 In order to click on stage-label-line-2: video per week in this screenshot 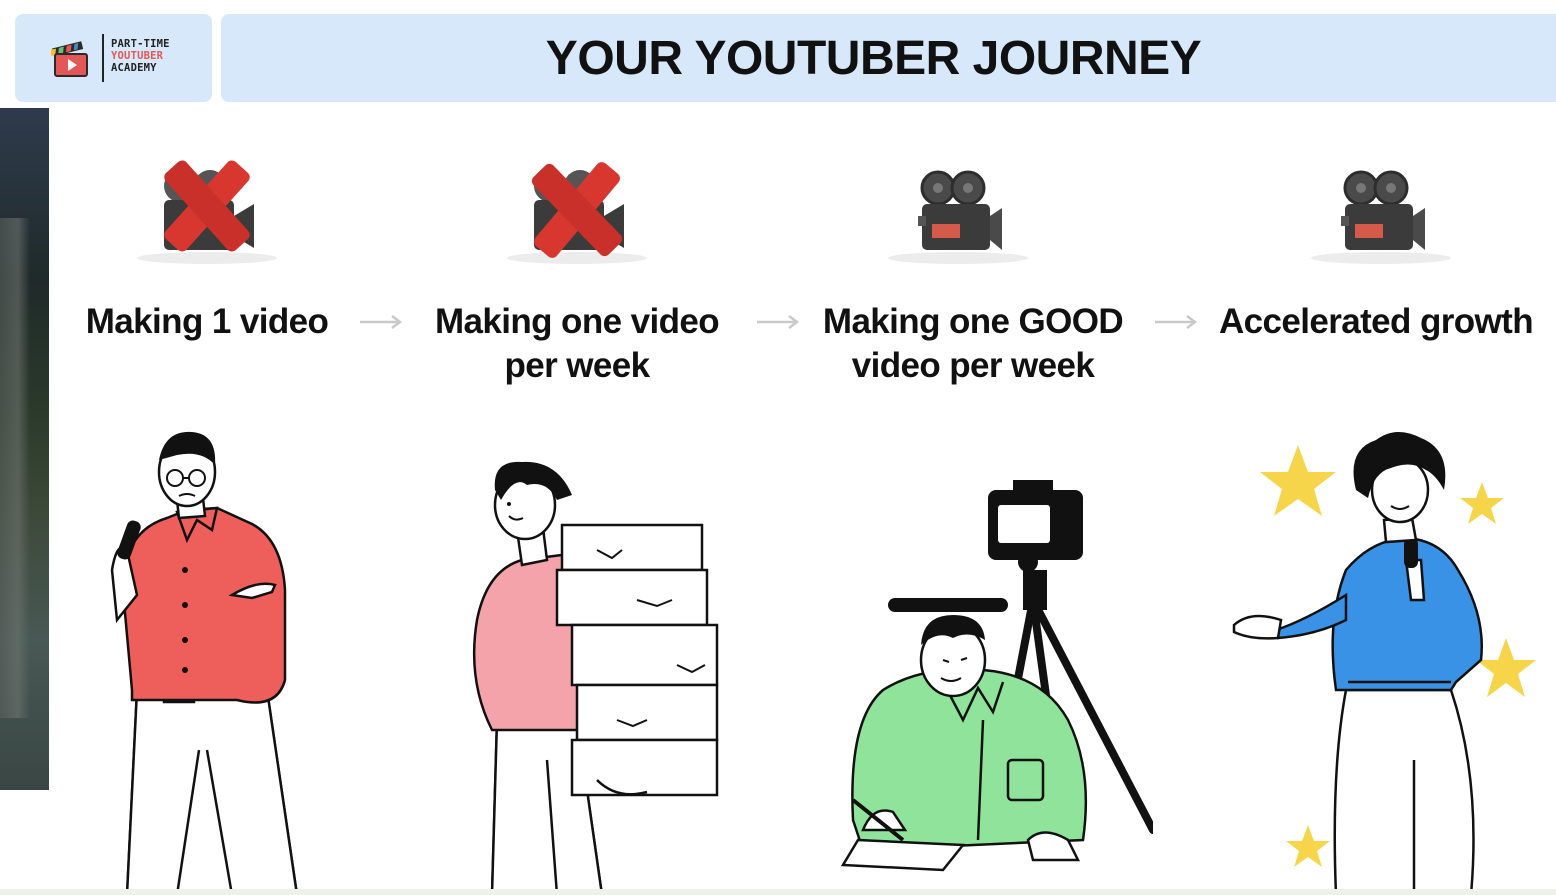, I will do `click(973, 365)`.